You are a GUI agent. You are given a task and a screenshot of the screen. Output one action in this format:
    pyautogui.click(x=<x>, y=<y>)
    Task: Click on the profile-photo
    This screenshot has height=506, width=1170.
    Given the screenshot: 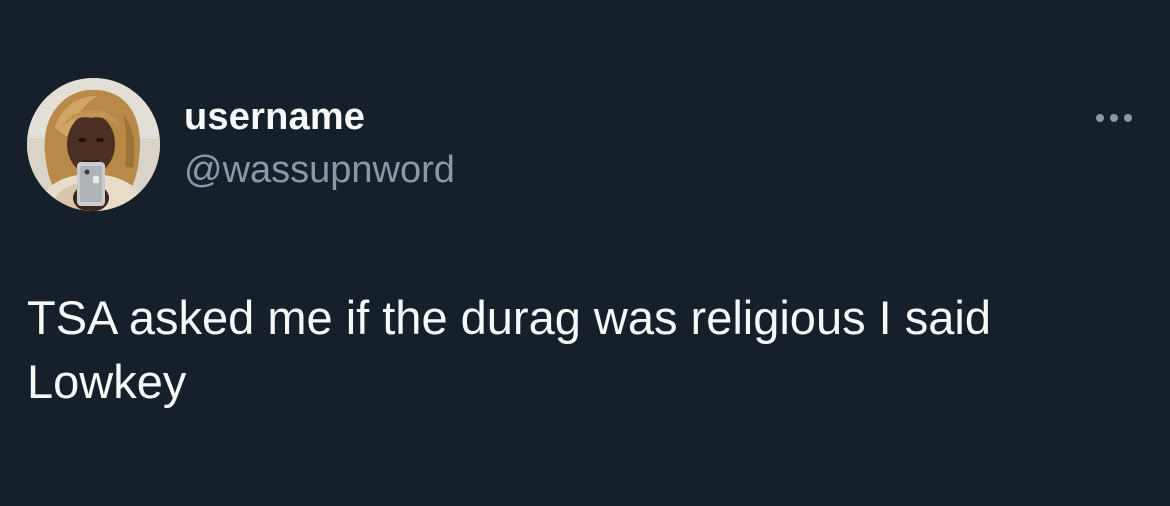 What is the action you would take?
    pyautogui.click(x=93, y=144)
    